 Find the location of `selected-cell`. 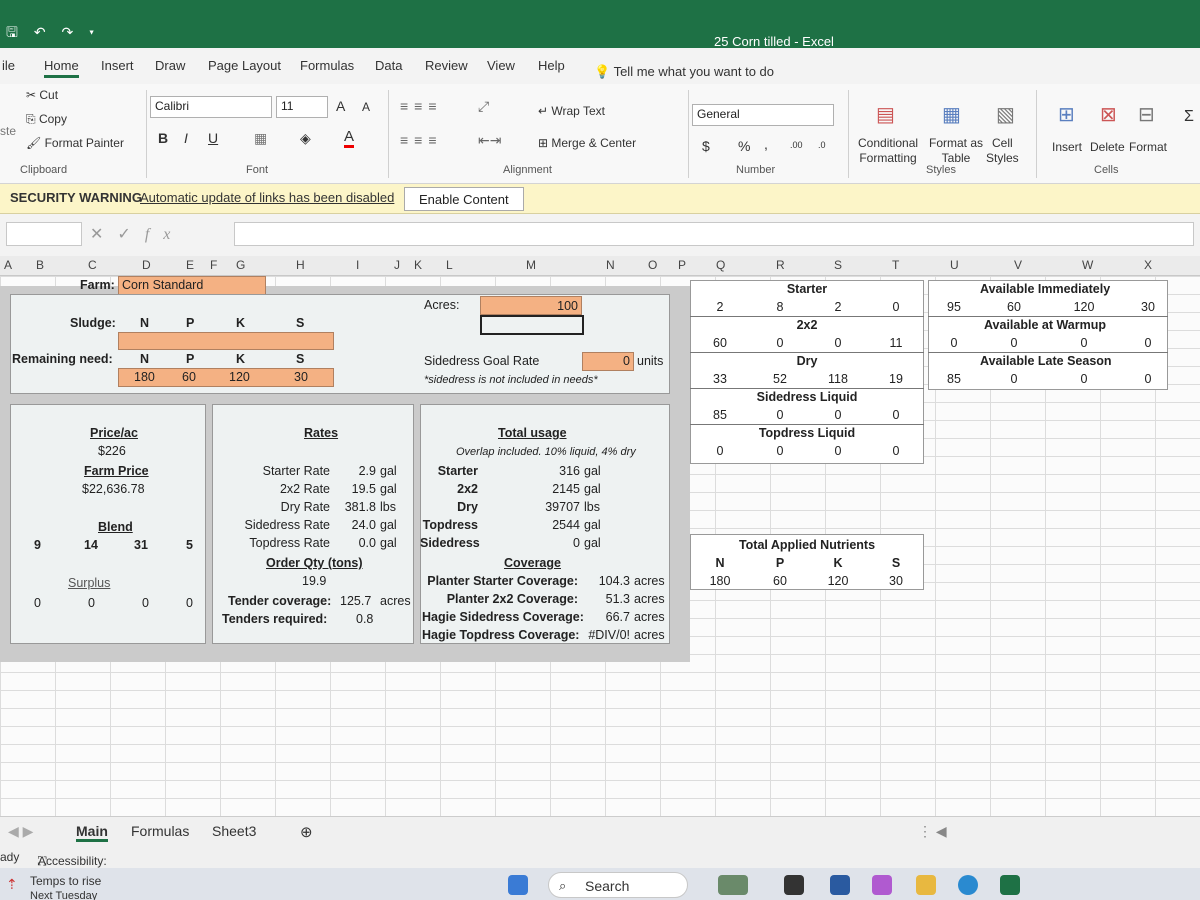

selected-cell is located at coordinates (532, 325).